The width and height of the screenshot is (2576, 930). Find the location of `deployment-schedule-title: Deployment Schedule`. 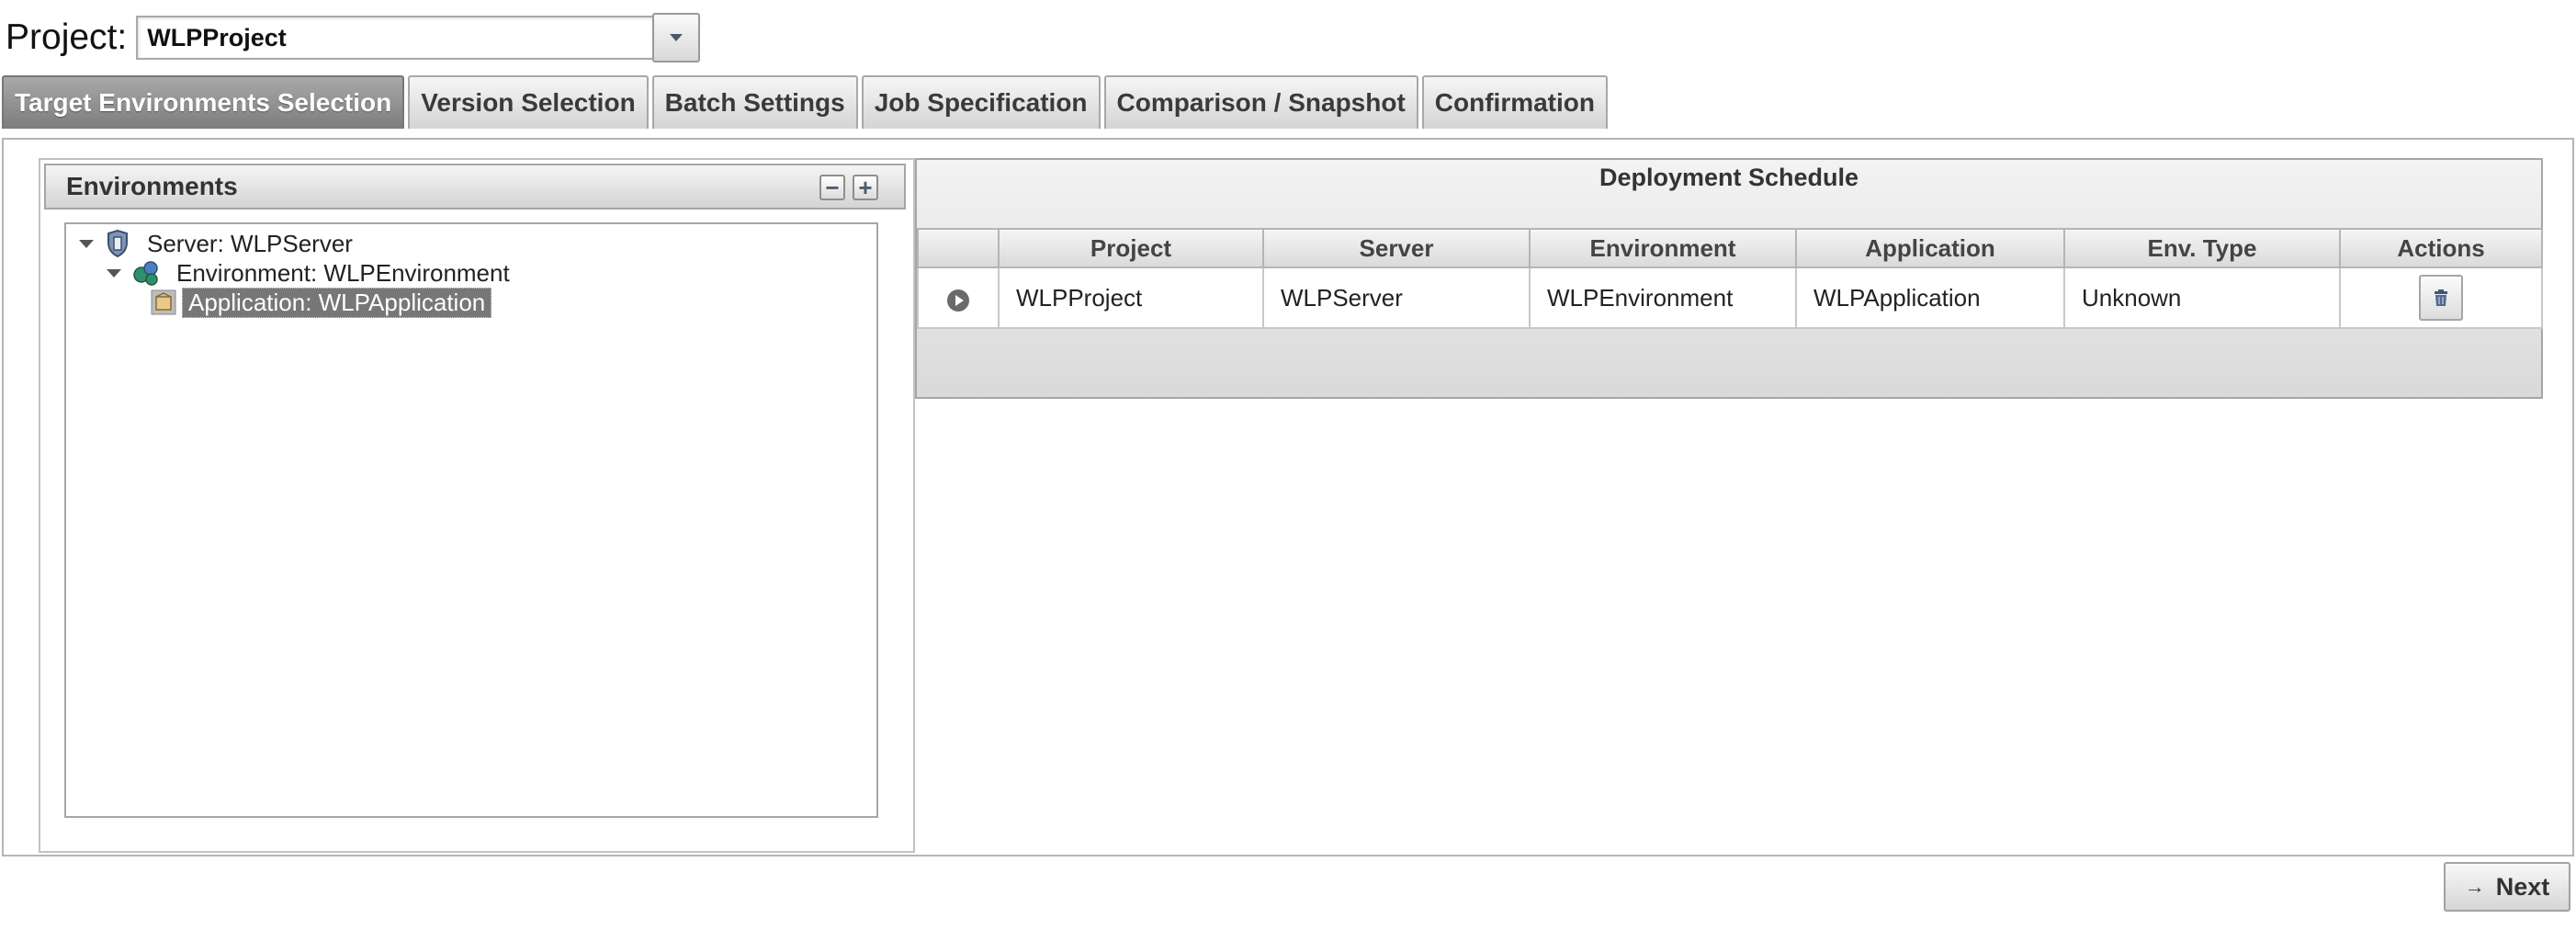

deployment-schedule-title: Deployment Schedule is located at coordinates (1729, 177).